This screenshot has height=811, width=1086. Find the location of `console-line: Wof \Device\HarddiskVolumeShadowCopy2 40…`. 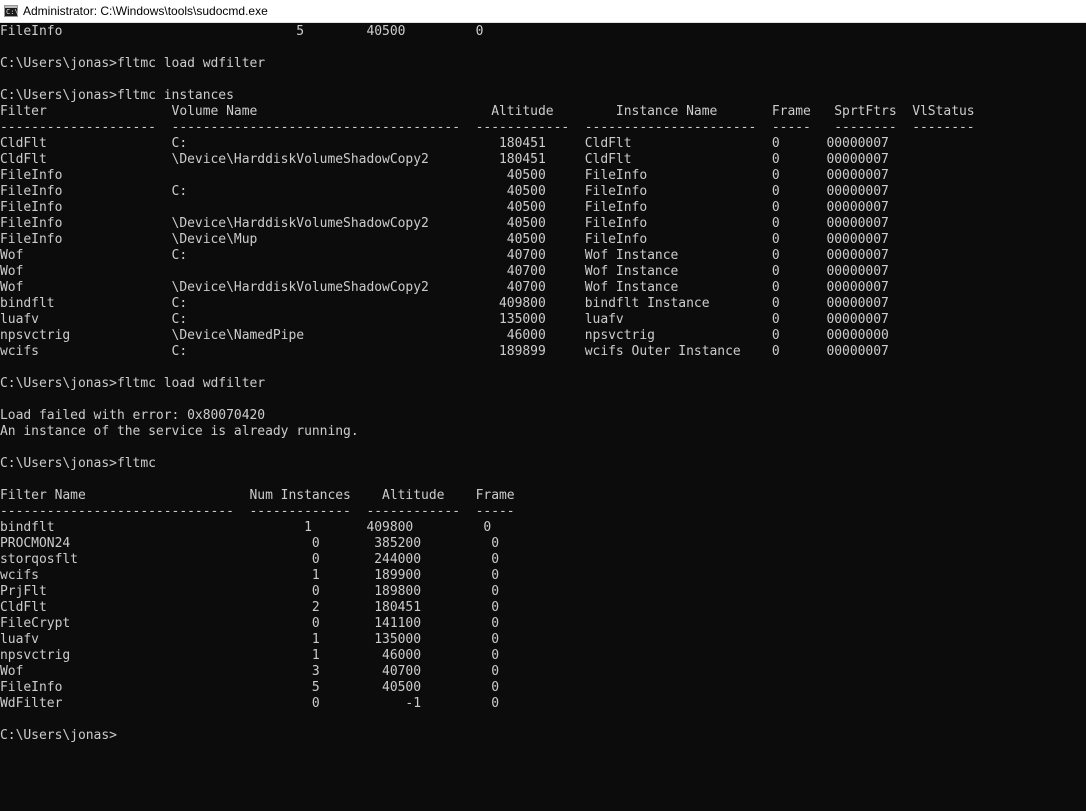

console-line: Wof \Device\HarddiskVolumeShadowCopy2 40… is located at coordinates (444, 287).